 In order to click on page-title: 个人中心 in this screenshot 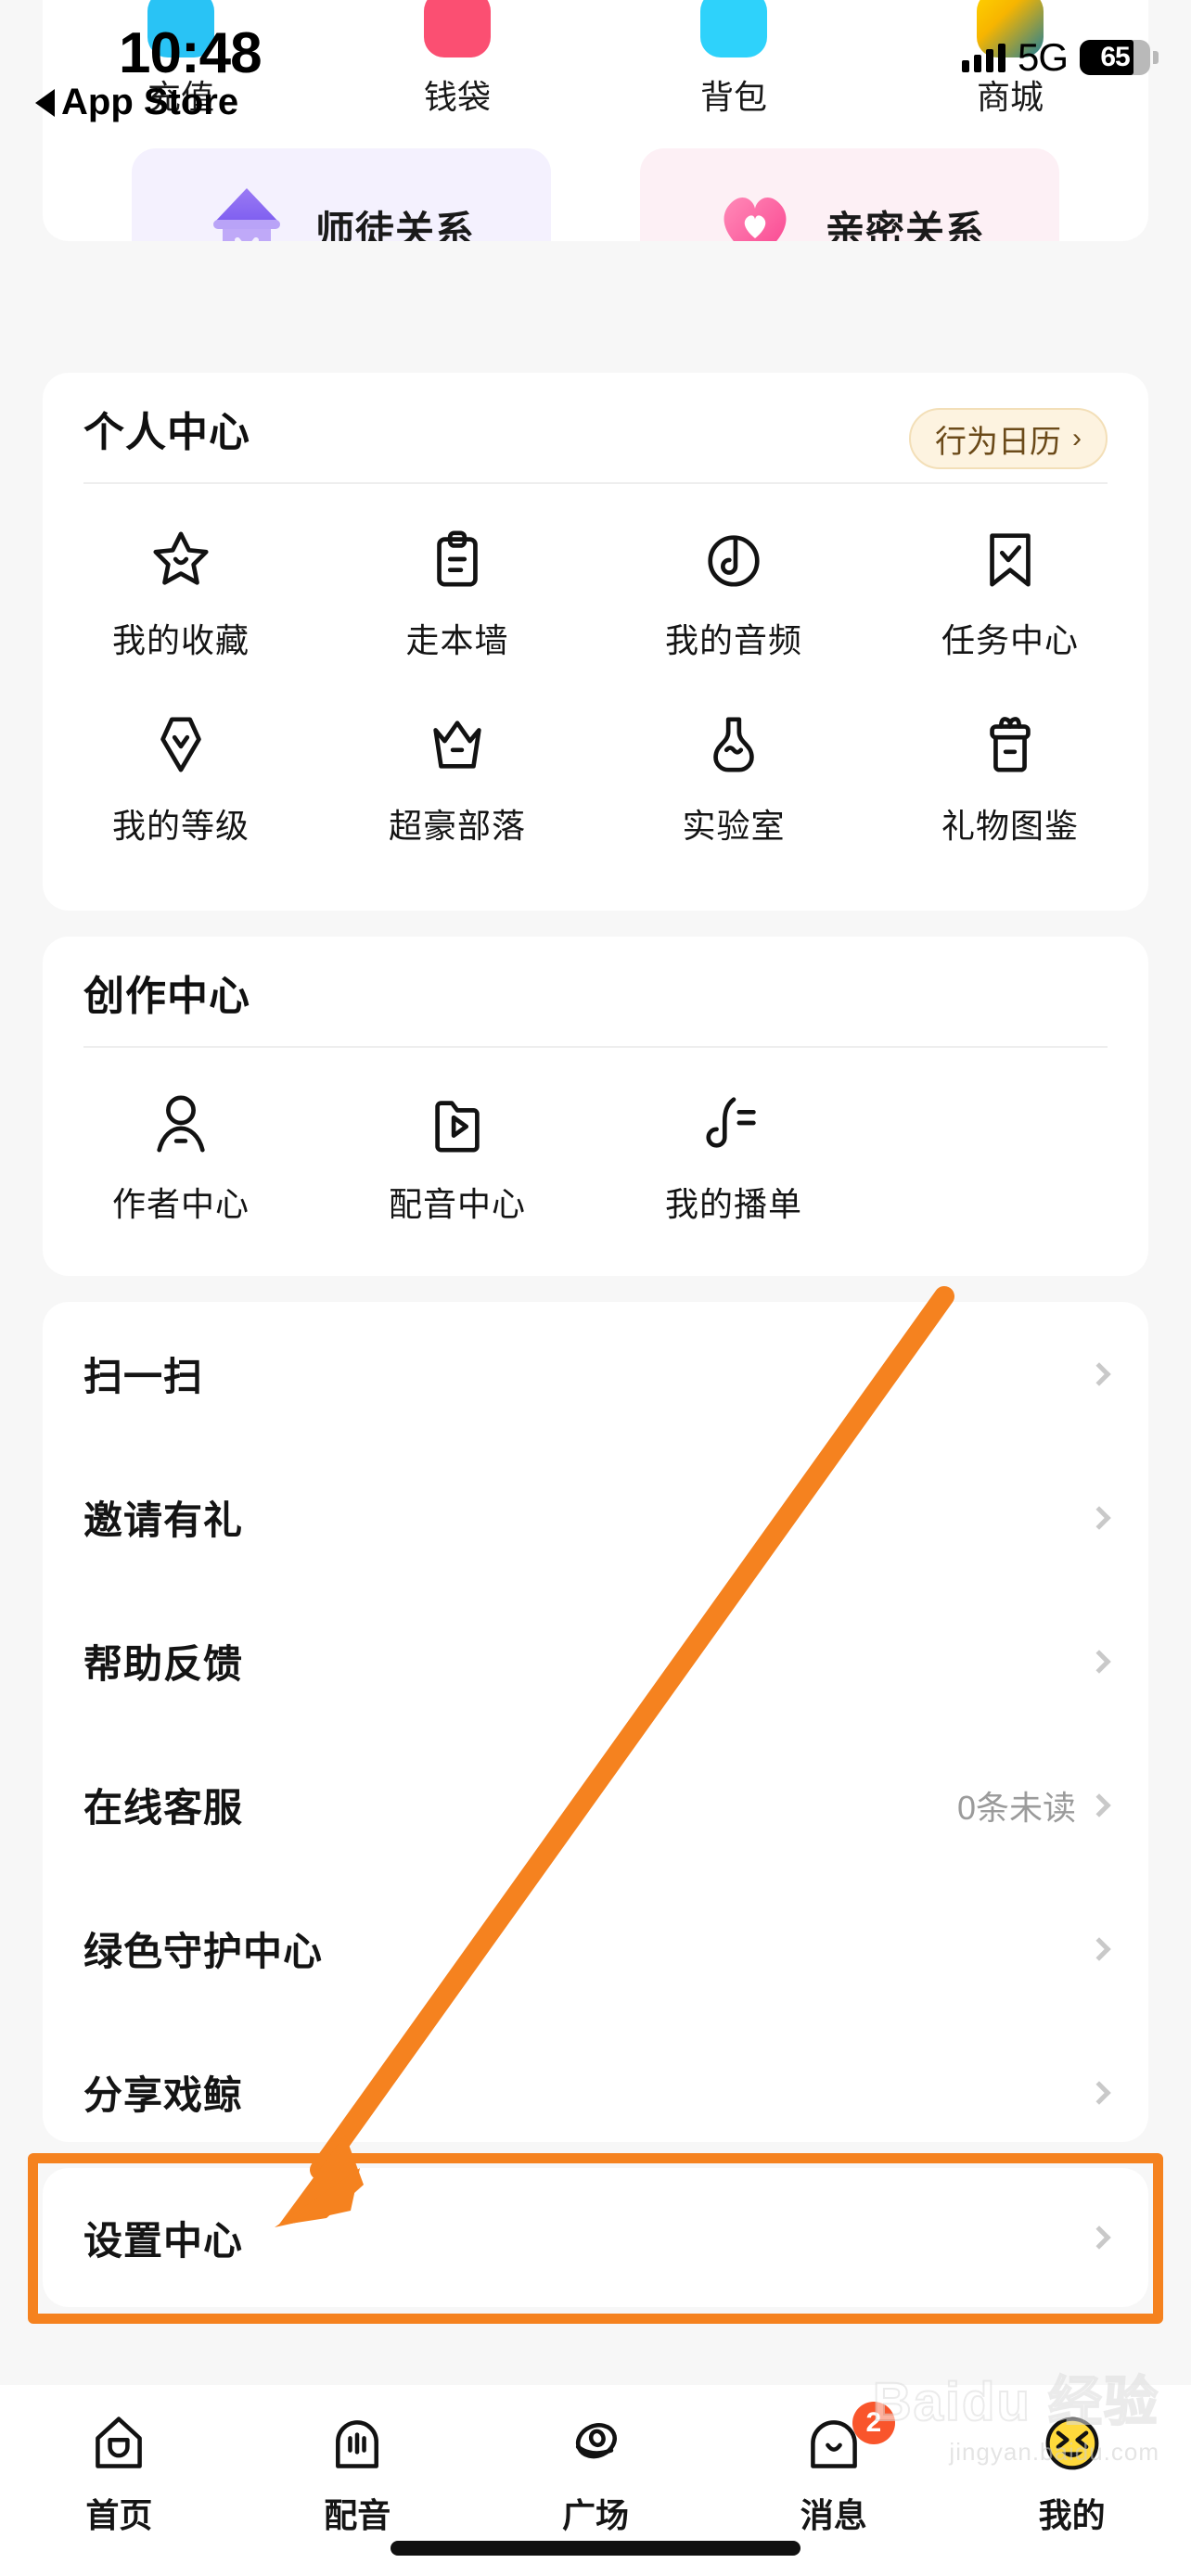, I will do `click(166, 432)`.